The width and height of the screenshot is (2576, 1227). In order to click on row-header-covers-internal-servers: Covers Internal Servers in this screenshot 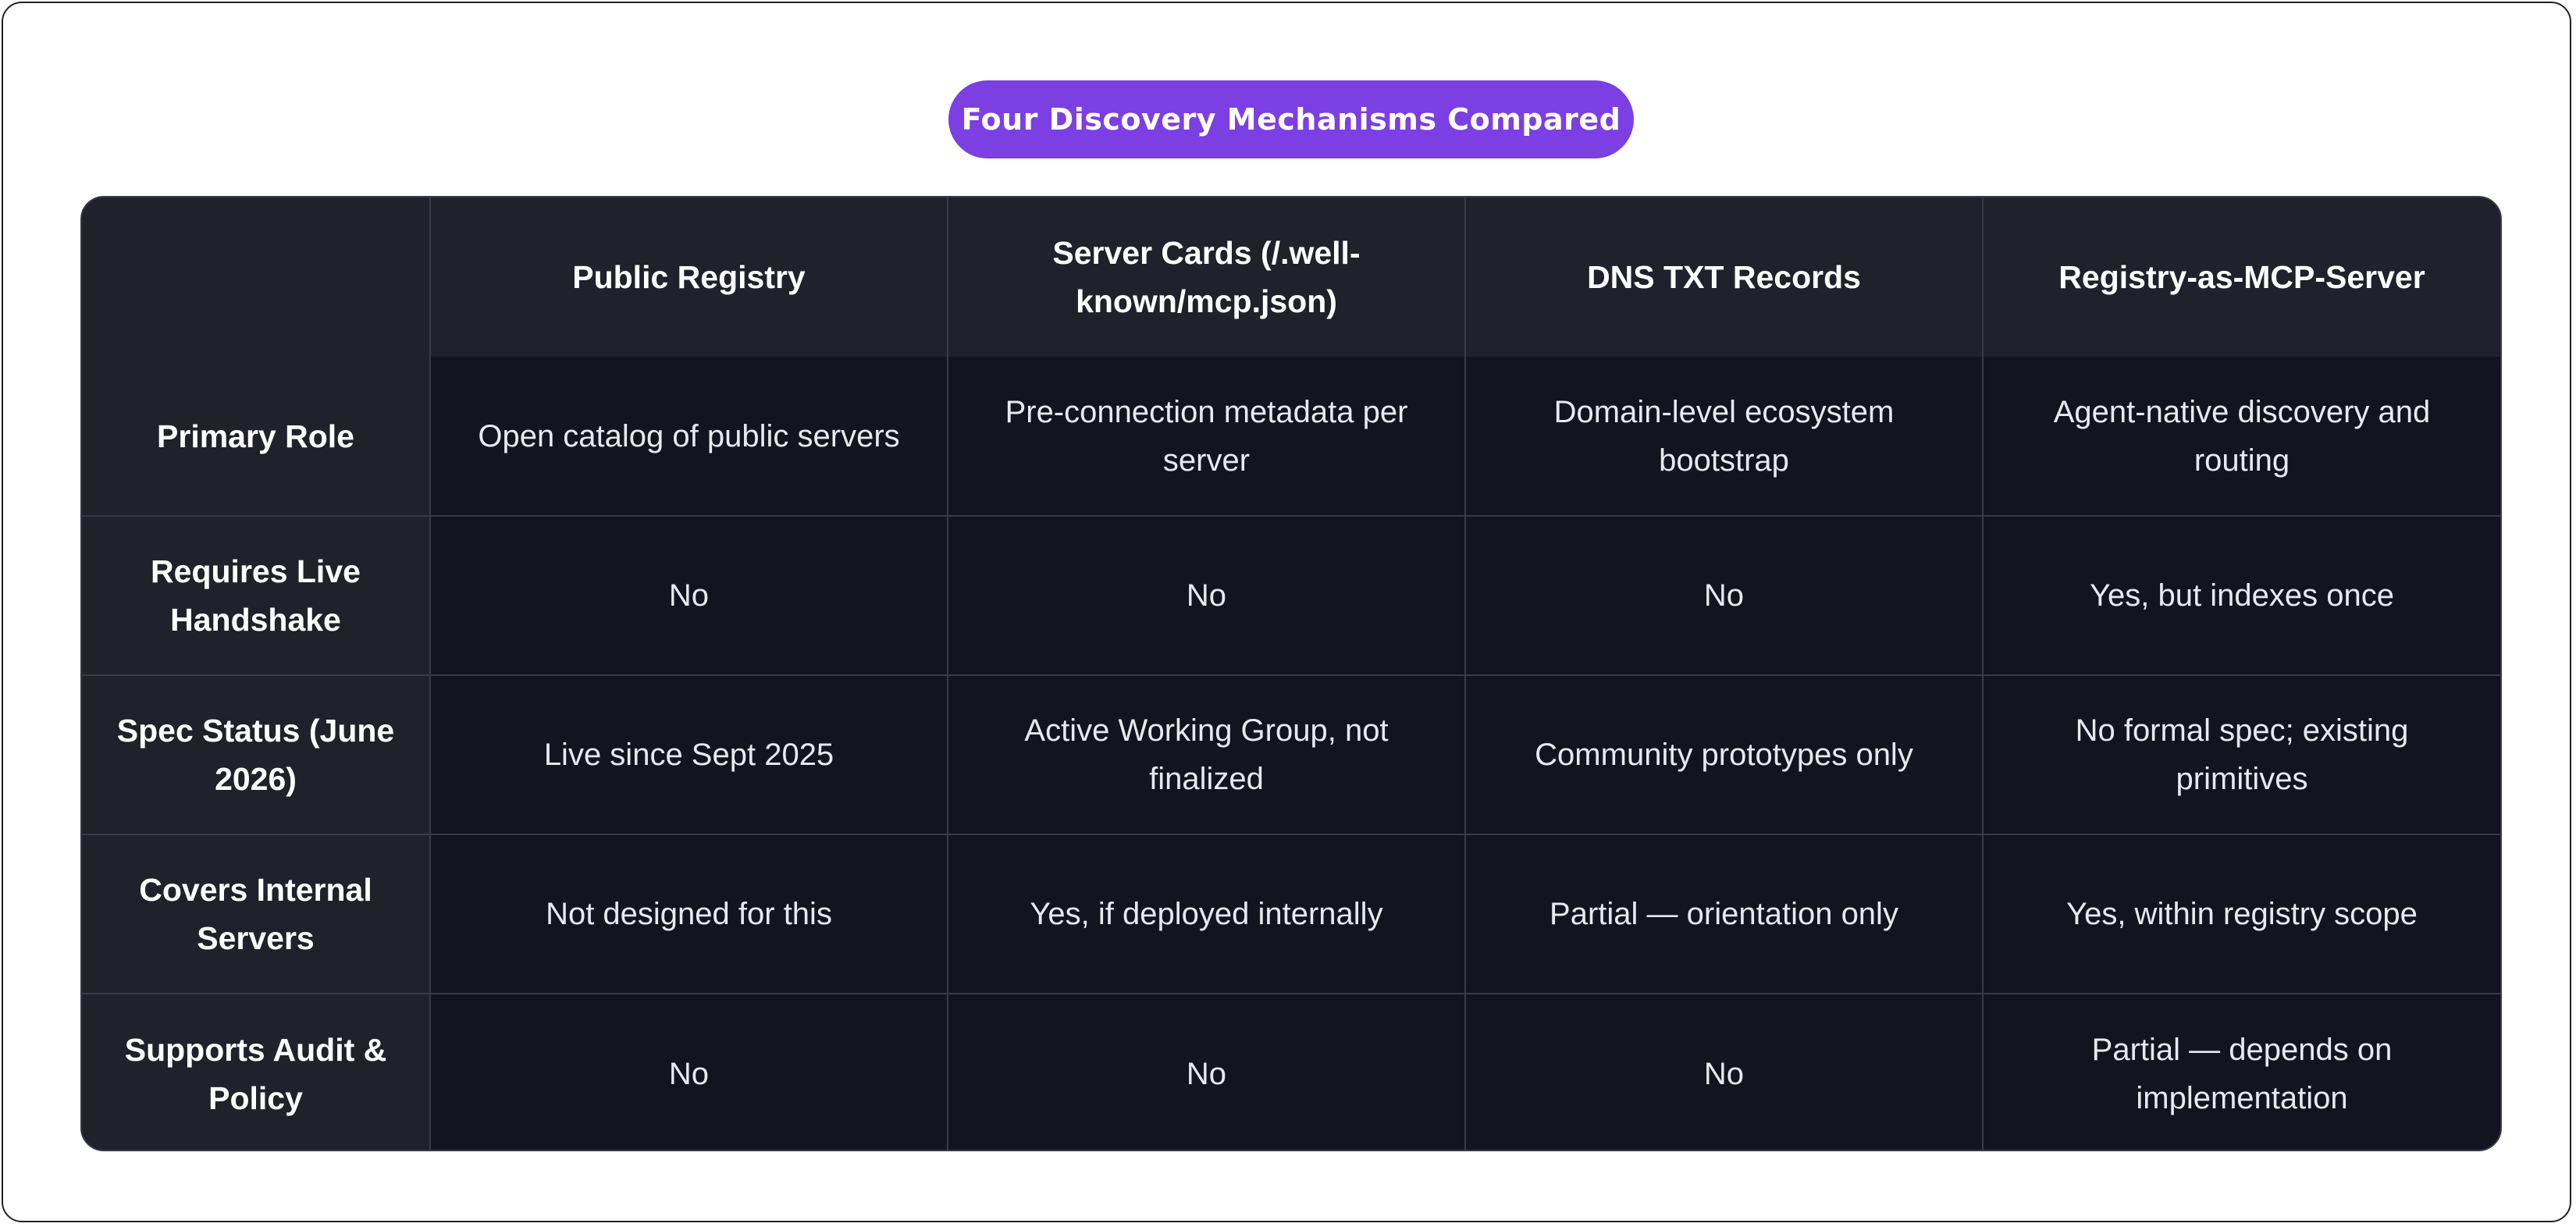, I will do `click(256, 914)`.